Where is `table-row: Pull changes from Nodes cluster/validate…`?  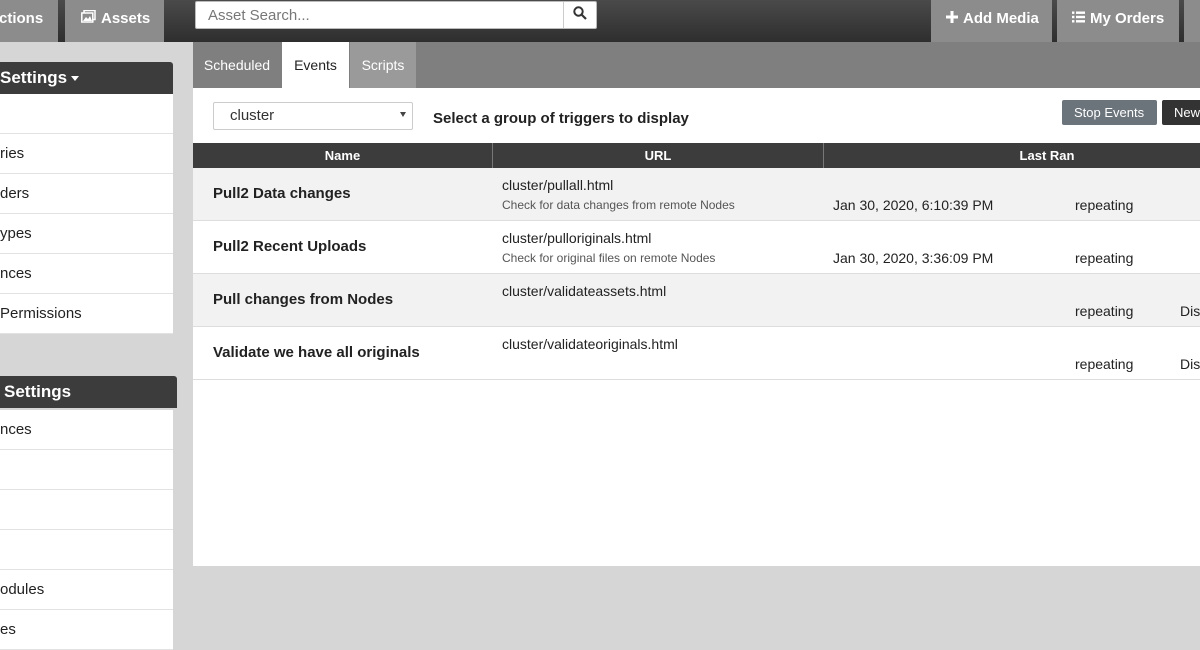 table-row: Pull changes from Nodes cluster/validate… is located at coordinates (696, 300).